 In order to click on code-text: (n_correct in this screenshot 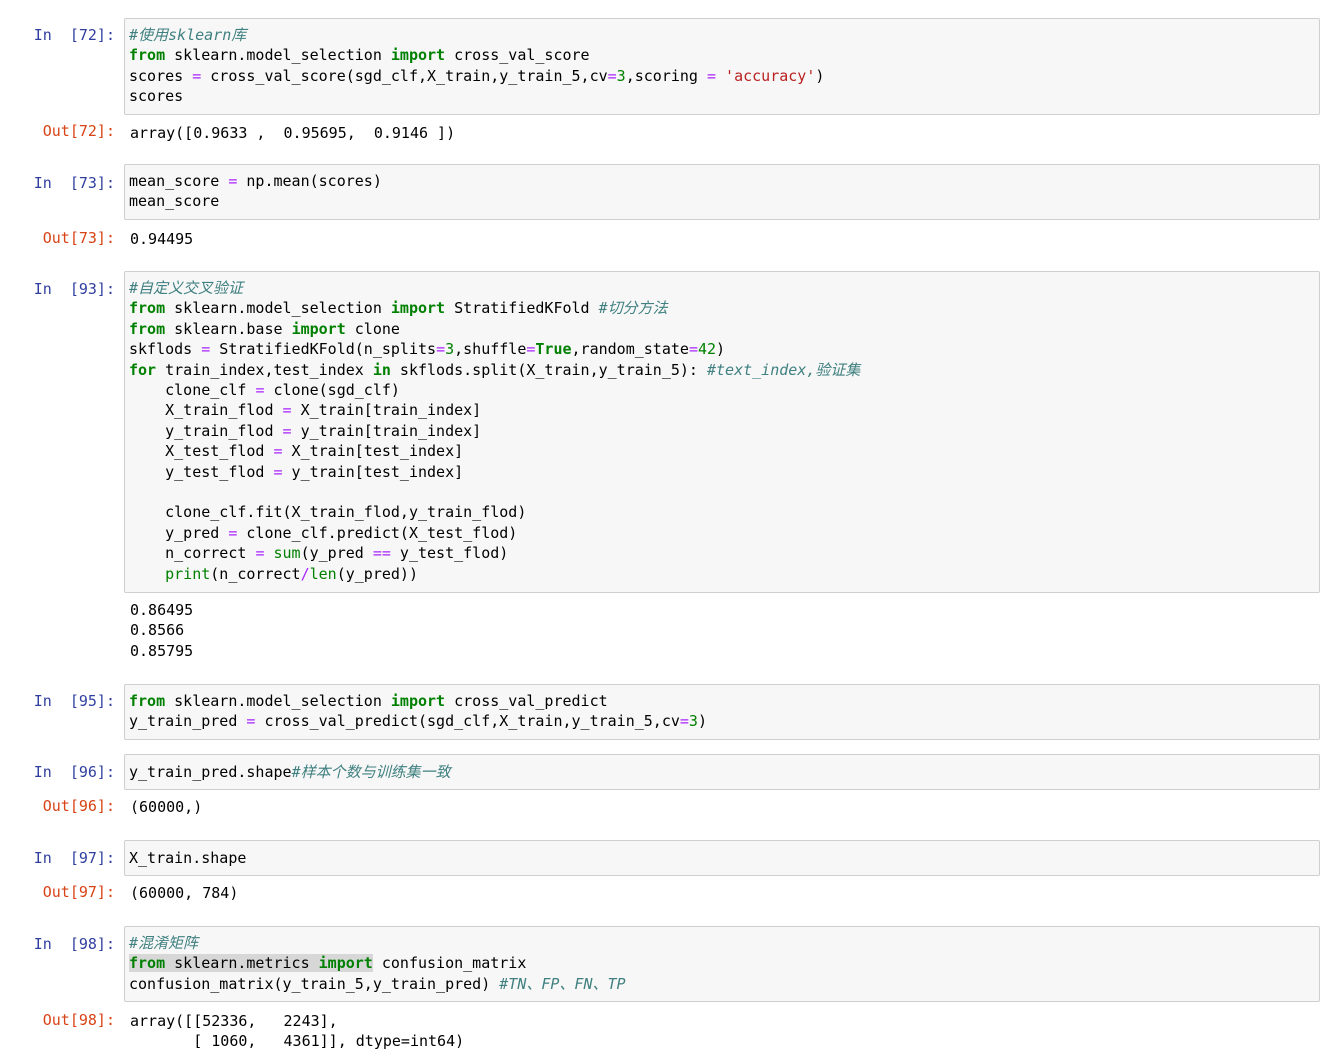, I will do `click(255, 573)`.